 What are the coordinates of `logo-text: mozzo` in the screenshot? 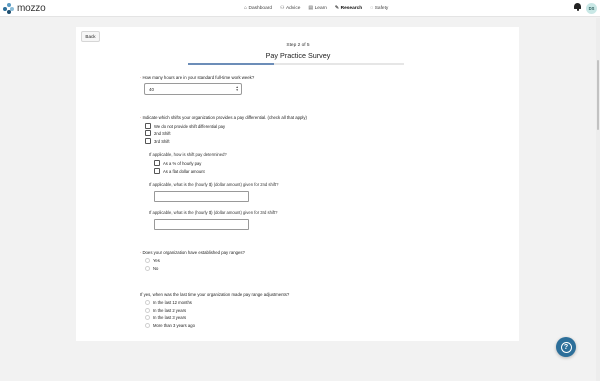 It's located at (31, 8).